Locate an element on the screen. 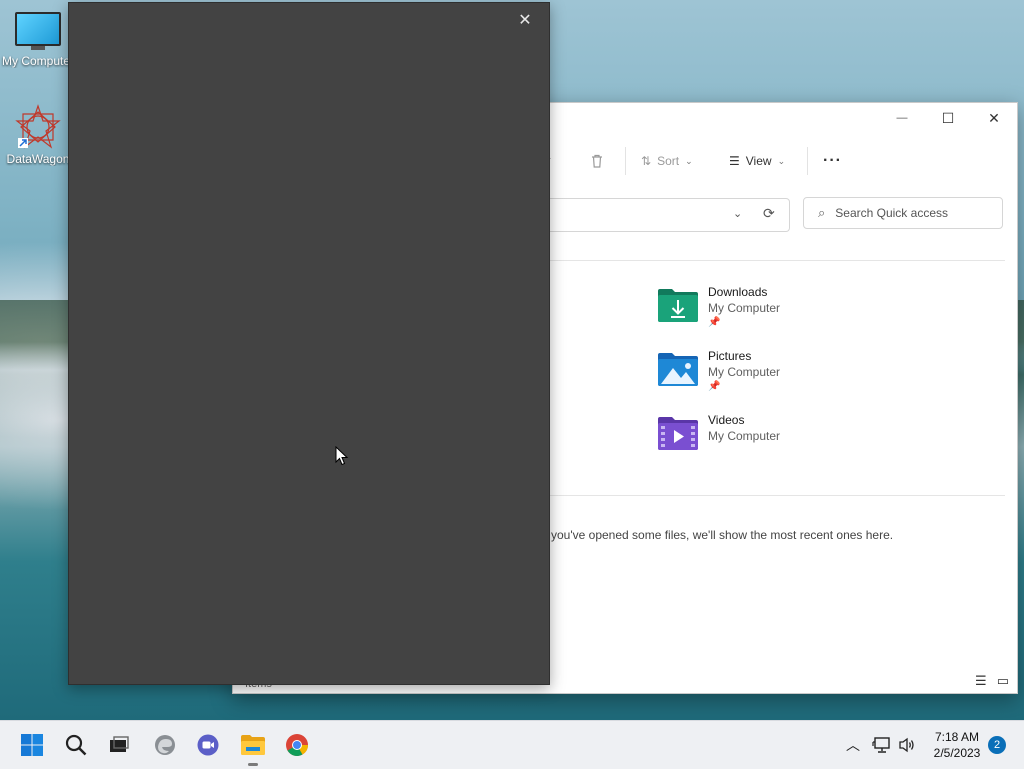 The width and height of the screenshot is (1024, 769). desktop-icon-my-computer: My Computer is located at coordinates (38, 40).